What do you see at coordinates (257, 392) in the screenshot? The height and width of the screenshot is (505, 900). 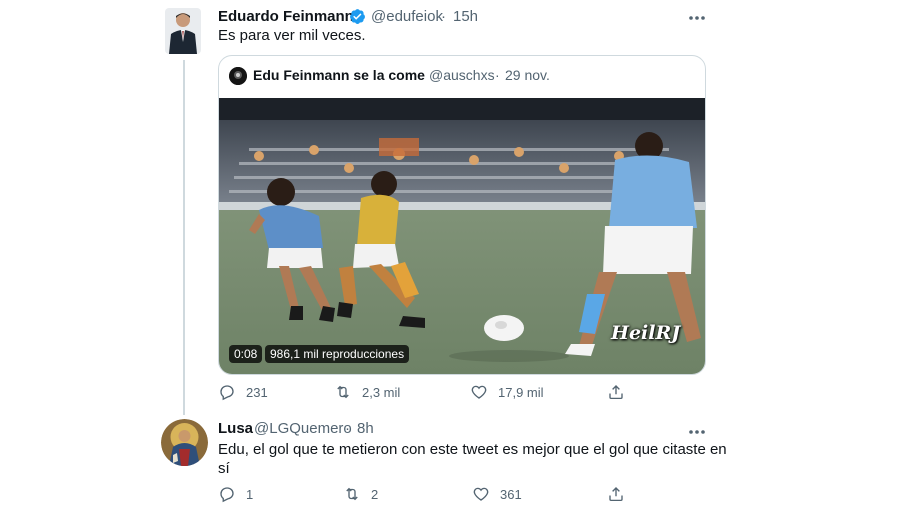 I see `reply-count: 231` at bounding box center [257, 392].